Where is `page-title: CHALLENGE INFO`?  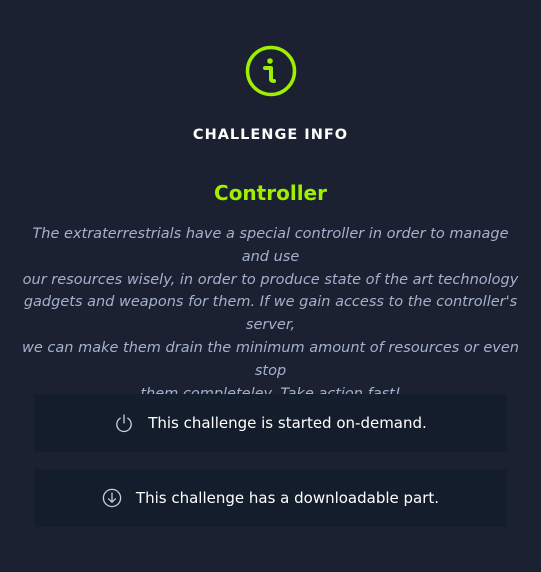 page-title: CHALLENGE INFO is located at coordinates (270, 135).